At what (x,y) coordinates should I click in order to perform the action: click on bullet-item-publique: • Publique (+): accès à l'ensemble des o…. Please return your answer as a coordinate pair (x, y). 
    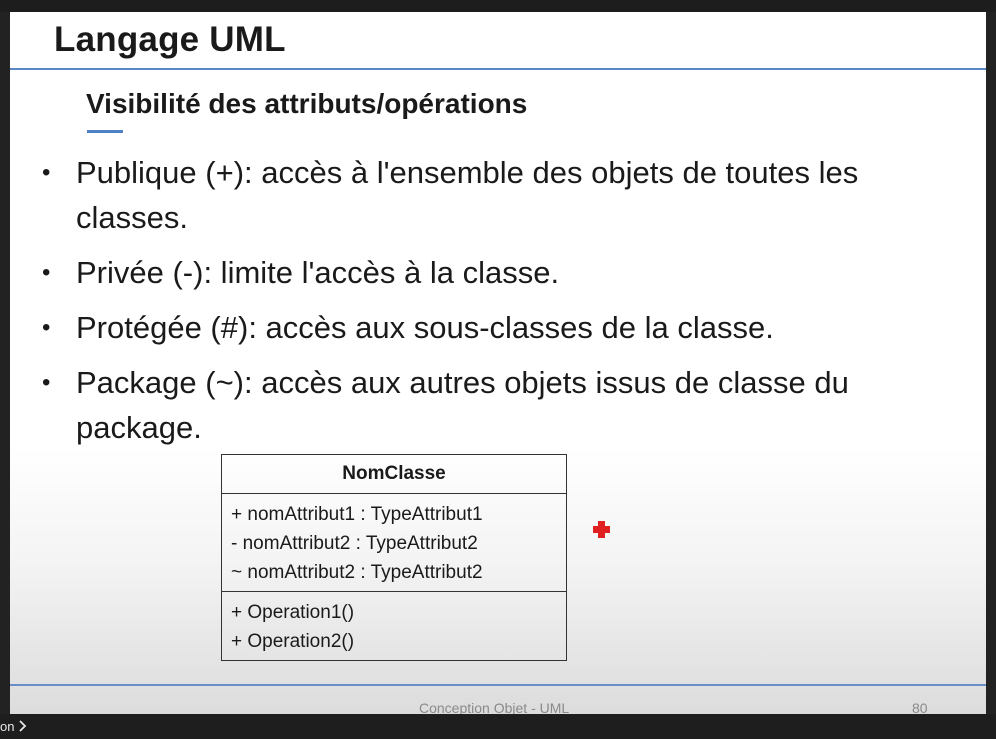
    Looking at the image, I should click on (500, 195).